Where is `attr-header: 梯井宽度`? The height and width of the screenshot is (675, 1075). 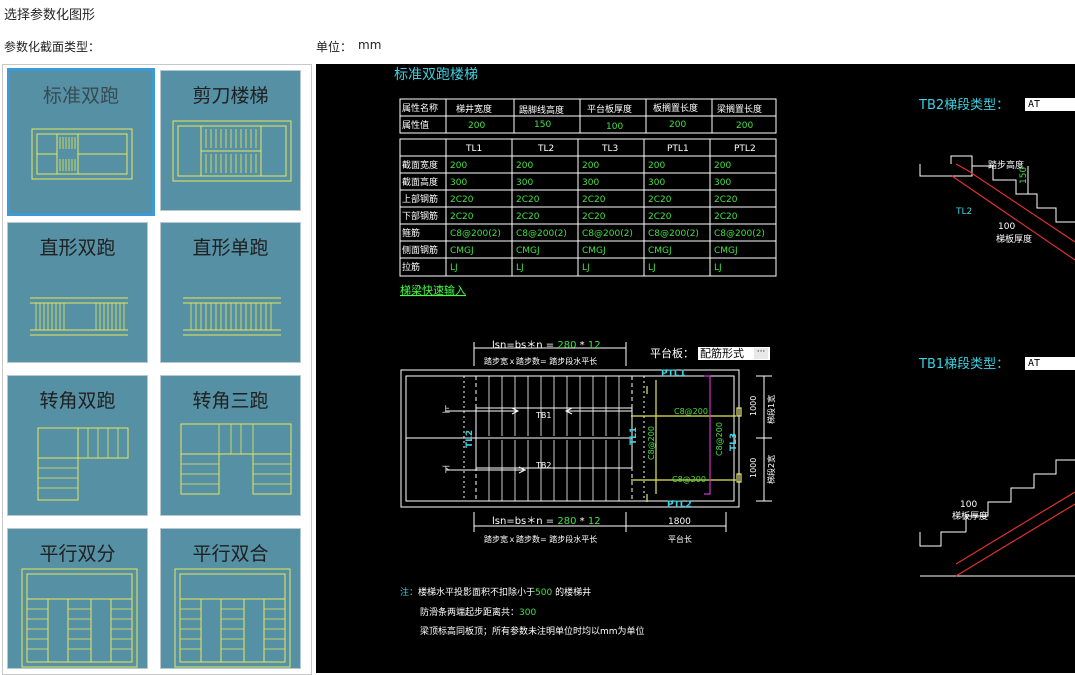 attr-header: 梯井宽度 is located at coordinates (474, 109).